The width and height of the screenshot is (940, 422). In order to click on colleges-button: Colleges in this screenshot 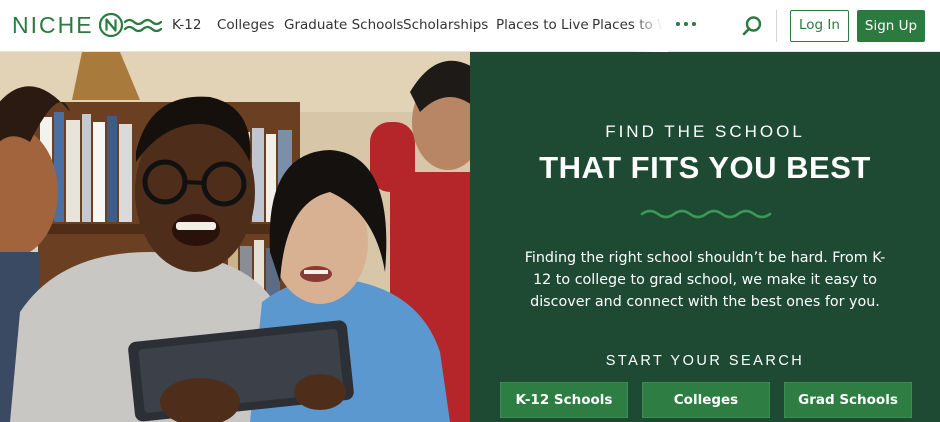, I will do `click(706, 400)`.